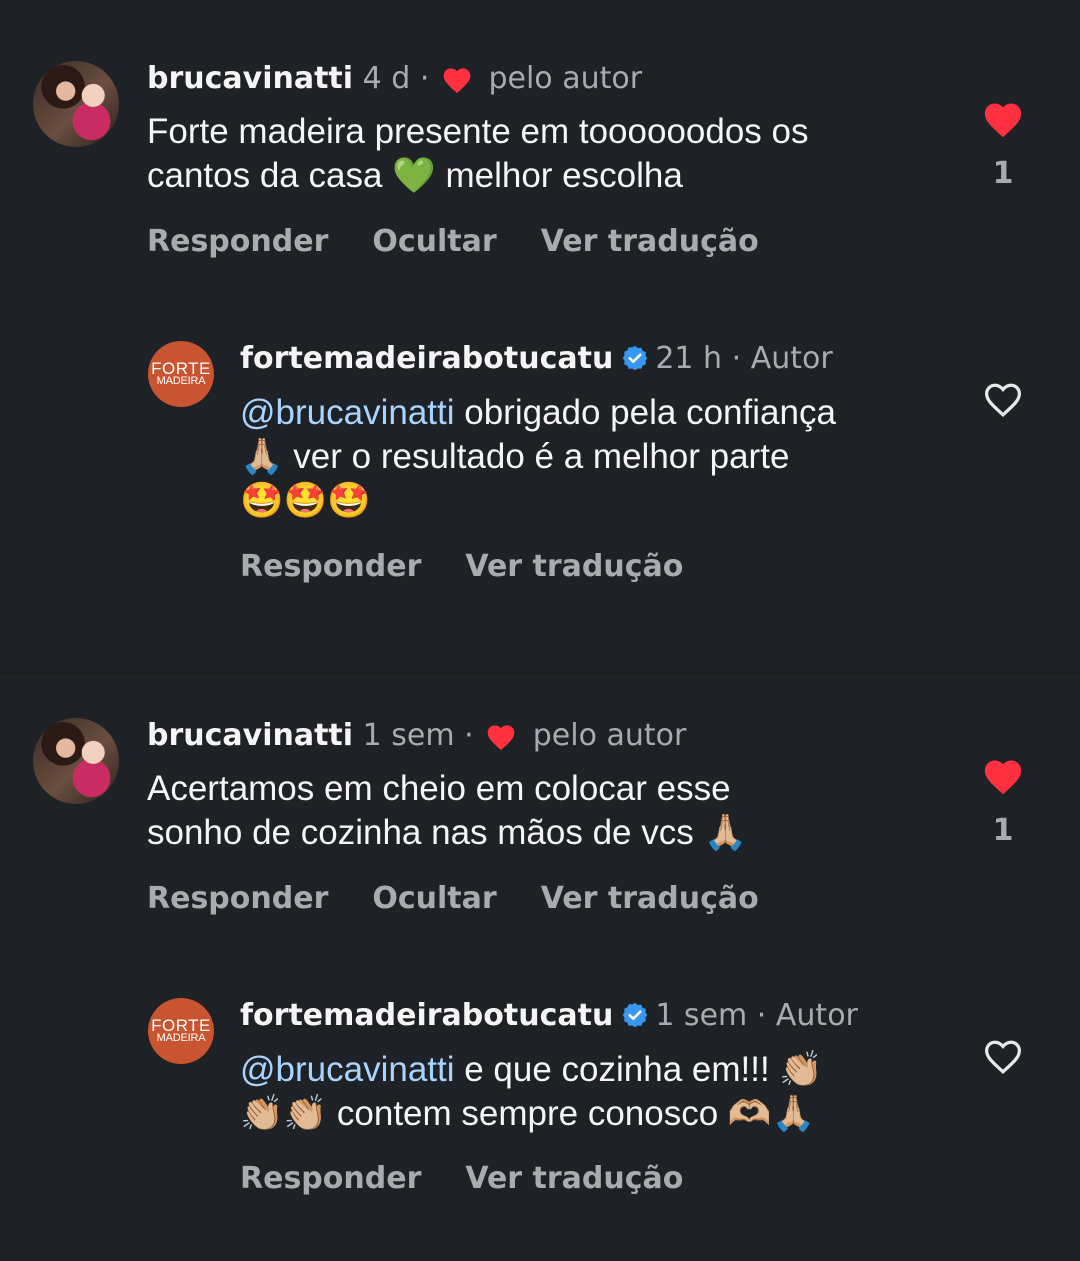 This screenshot has height=1261, width=1080. What do you see at coordinates (386, 78) in the screenshot?
I see `timestamp: 4 d` at bounding box center [386, 78].